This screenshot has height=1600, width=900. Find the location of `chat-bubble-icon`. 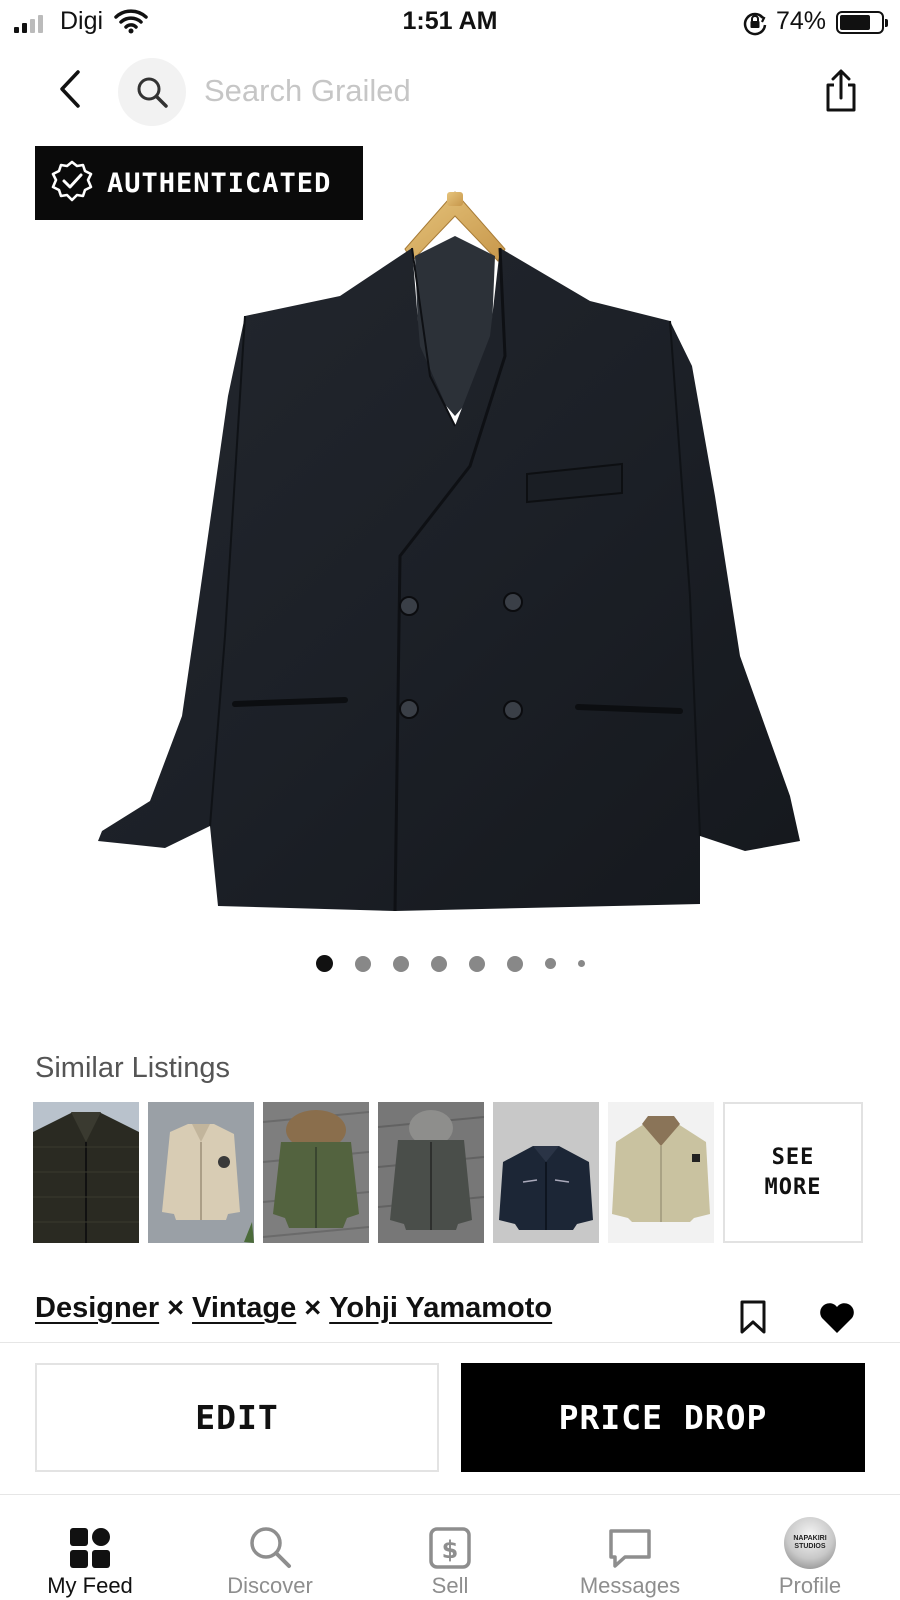

chat-bubble-icon is located at coordinates (630, 1539).